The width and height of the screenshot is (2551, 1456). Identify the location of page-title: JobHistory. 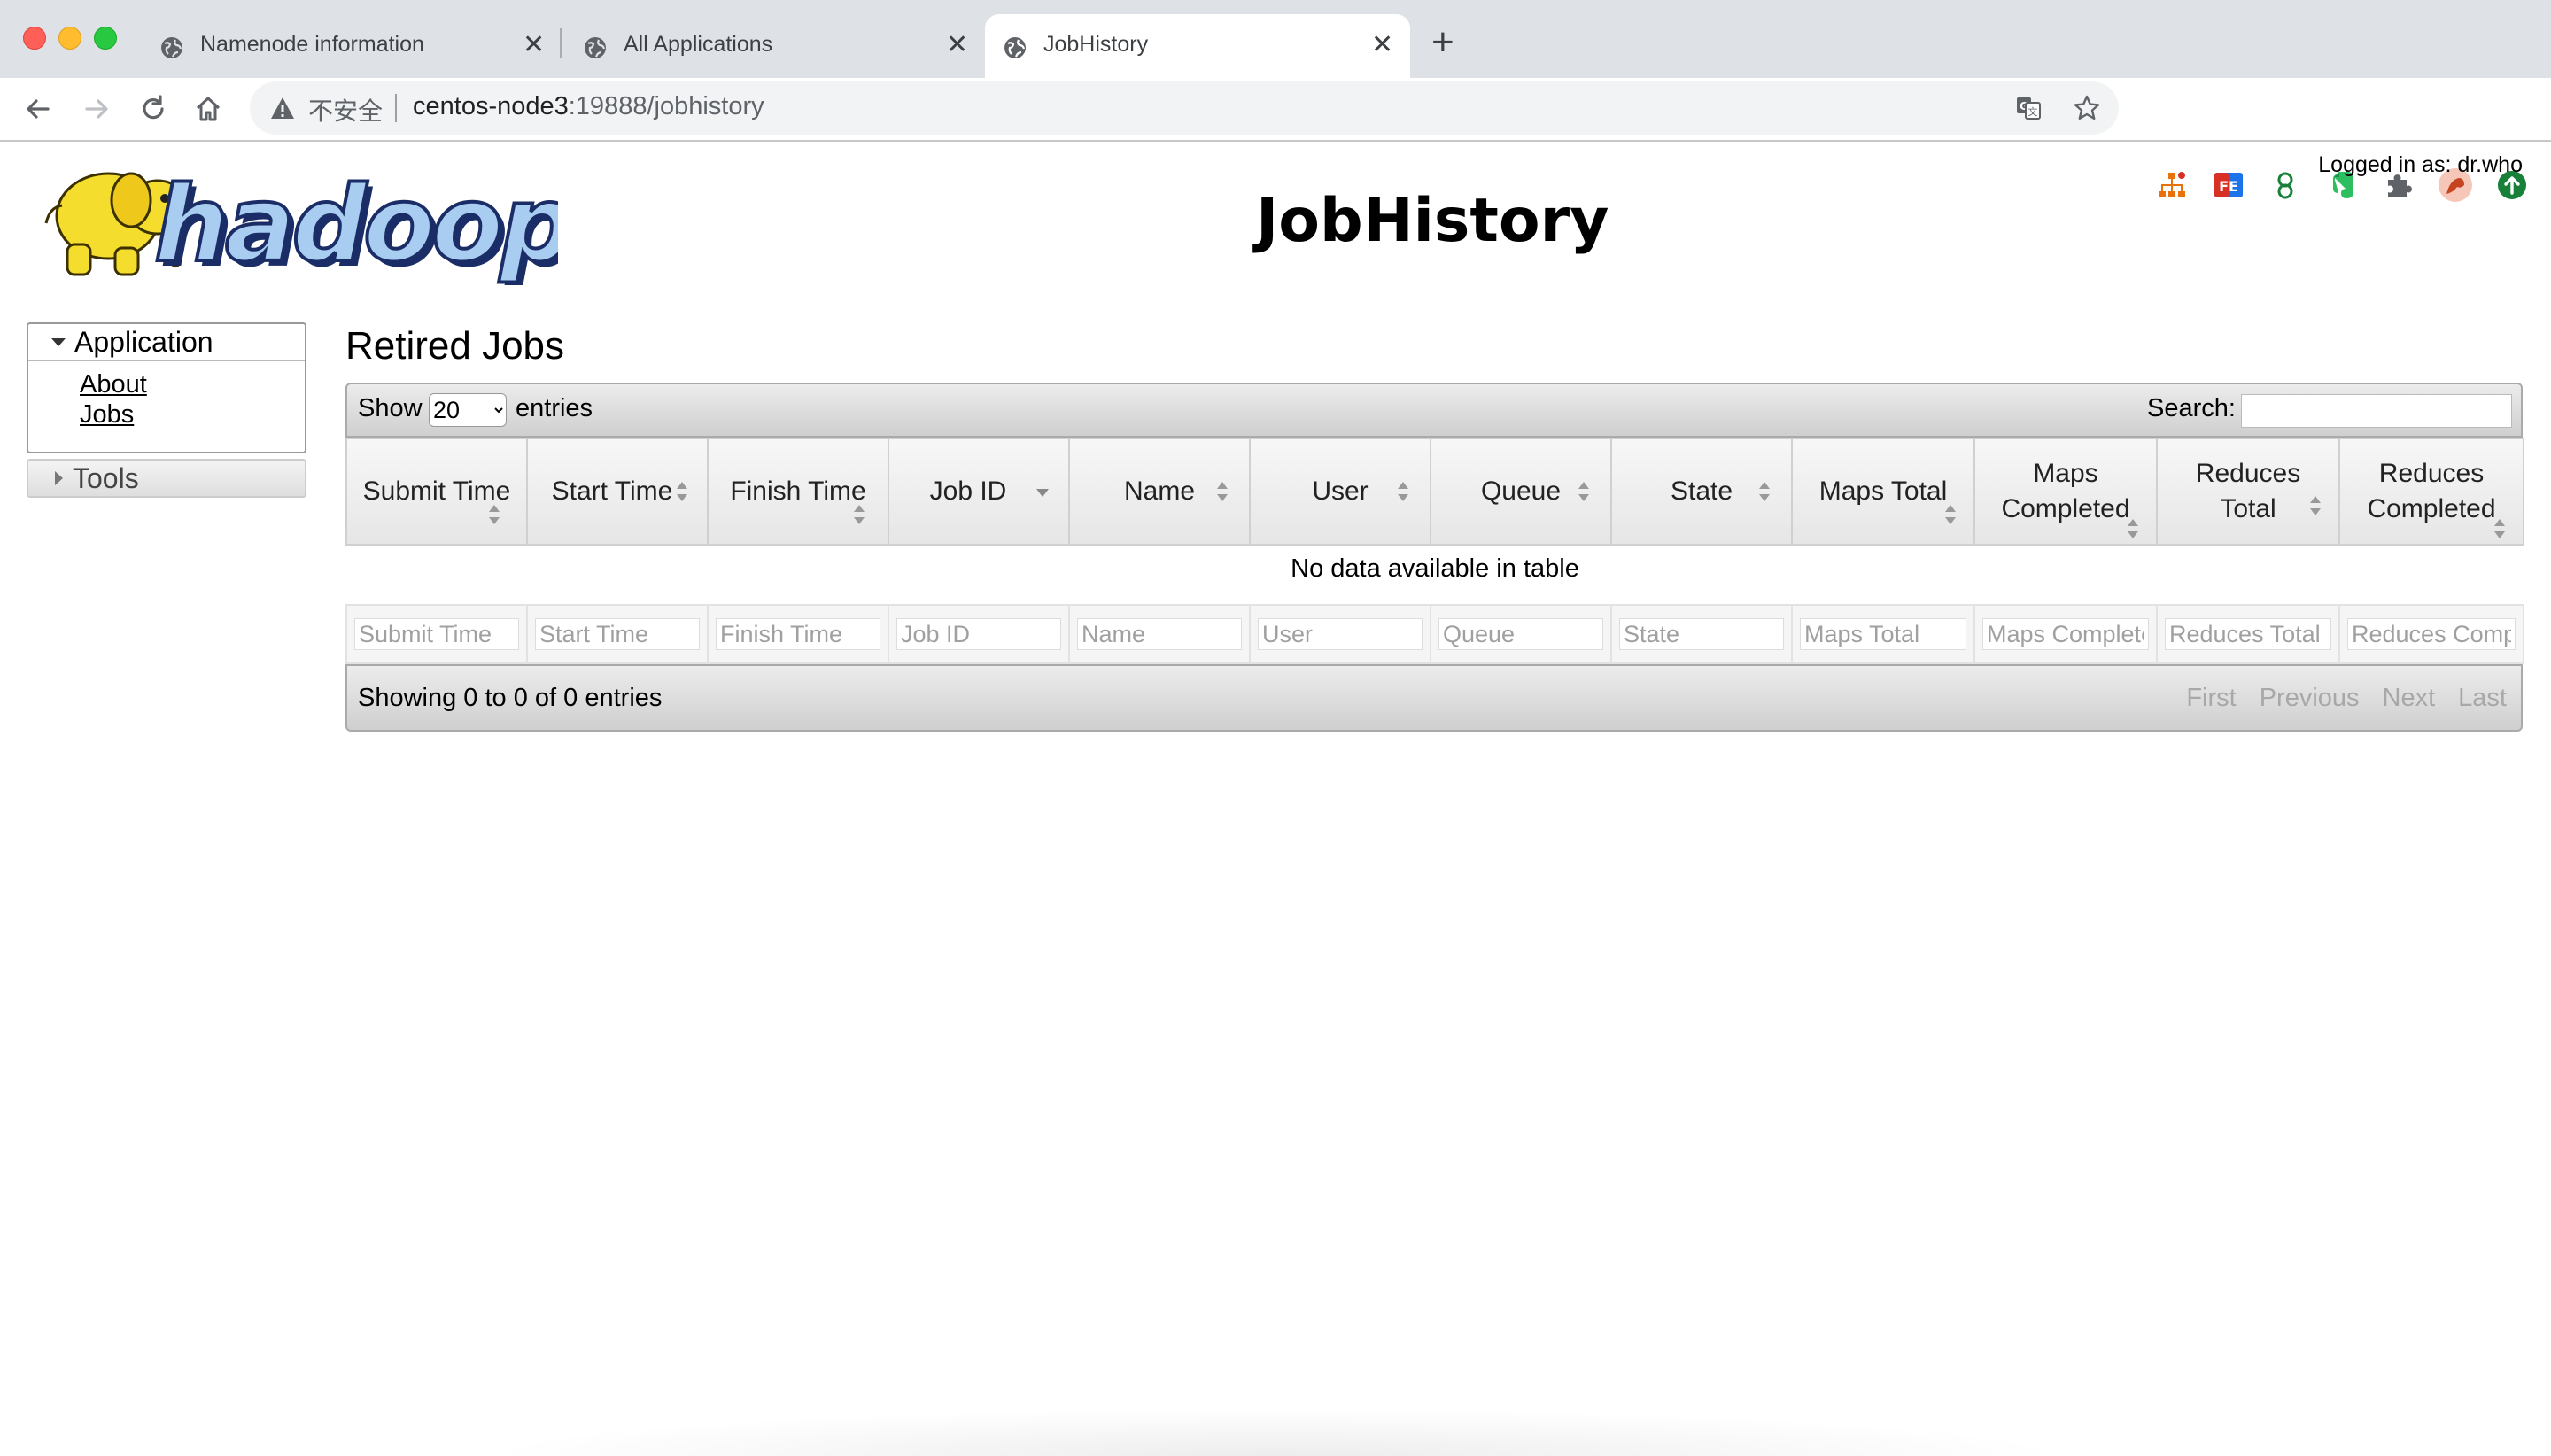
(1433, 221).